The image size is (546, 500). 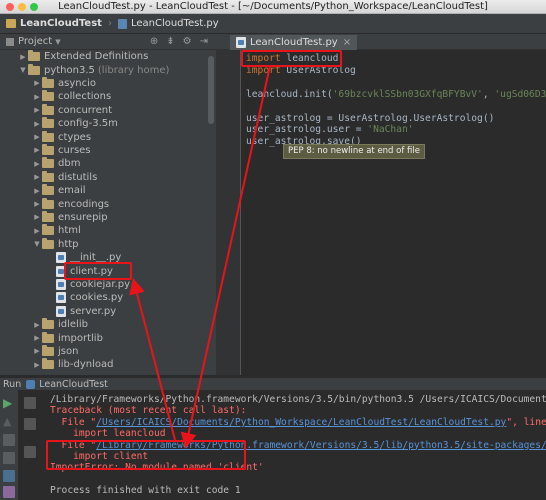 What do you see at coordinates (85, 110) in the screenshot?
I see `tree-item-label: concurrent` at bounding box center [85, 110].